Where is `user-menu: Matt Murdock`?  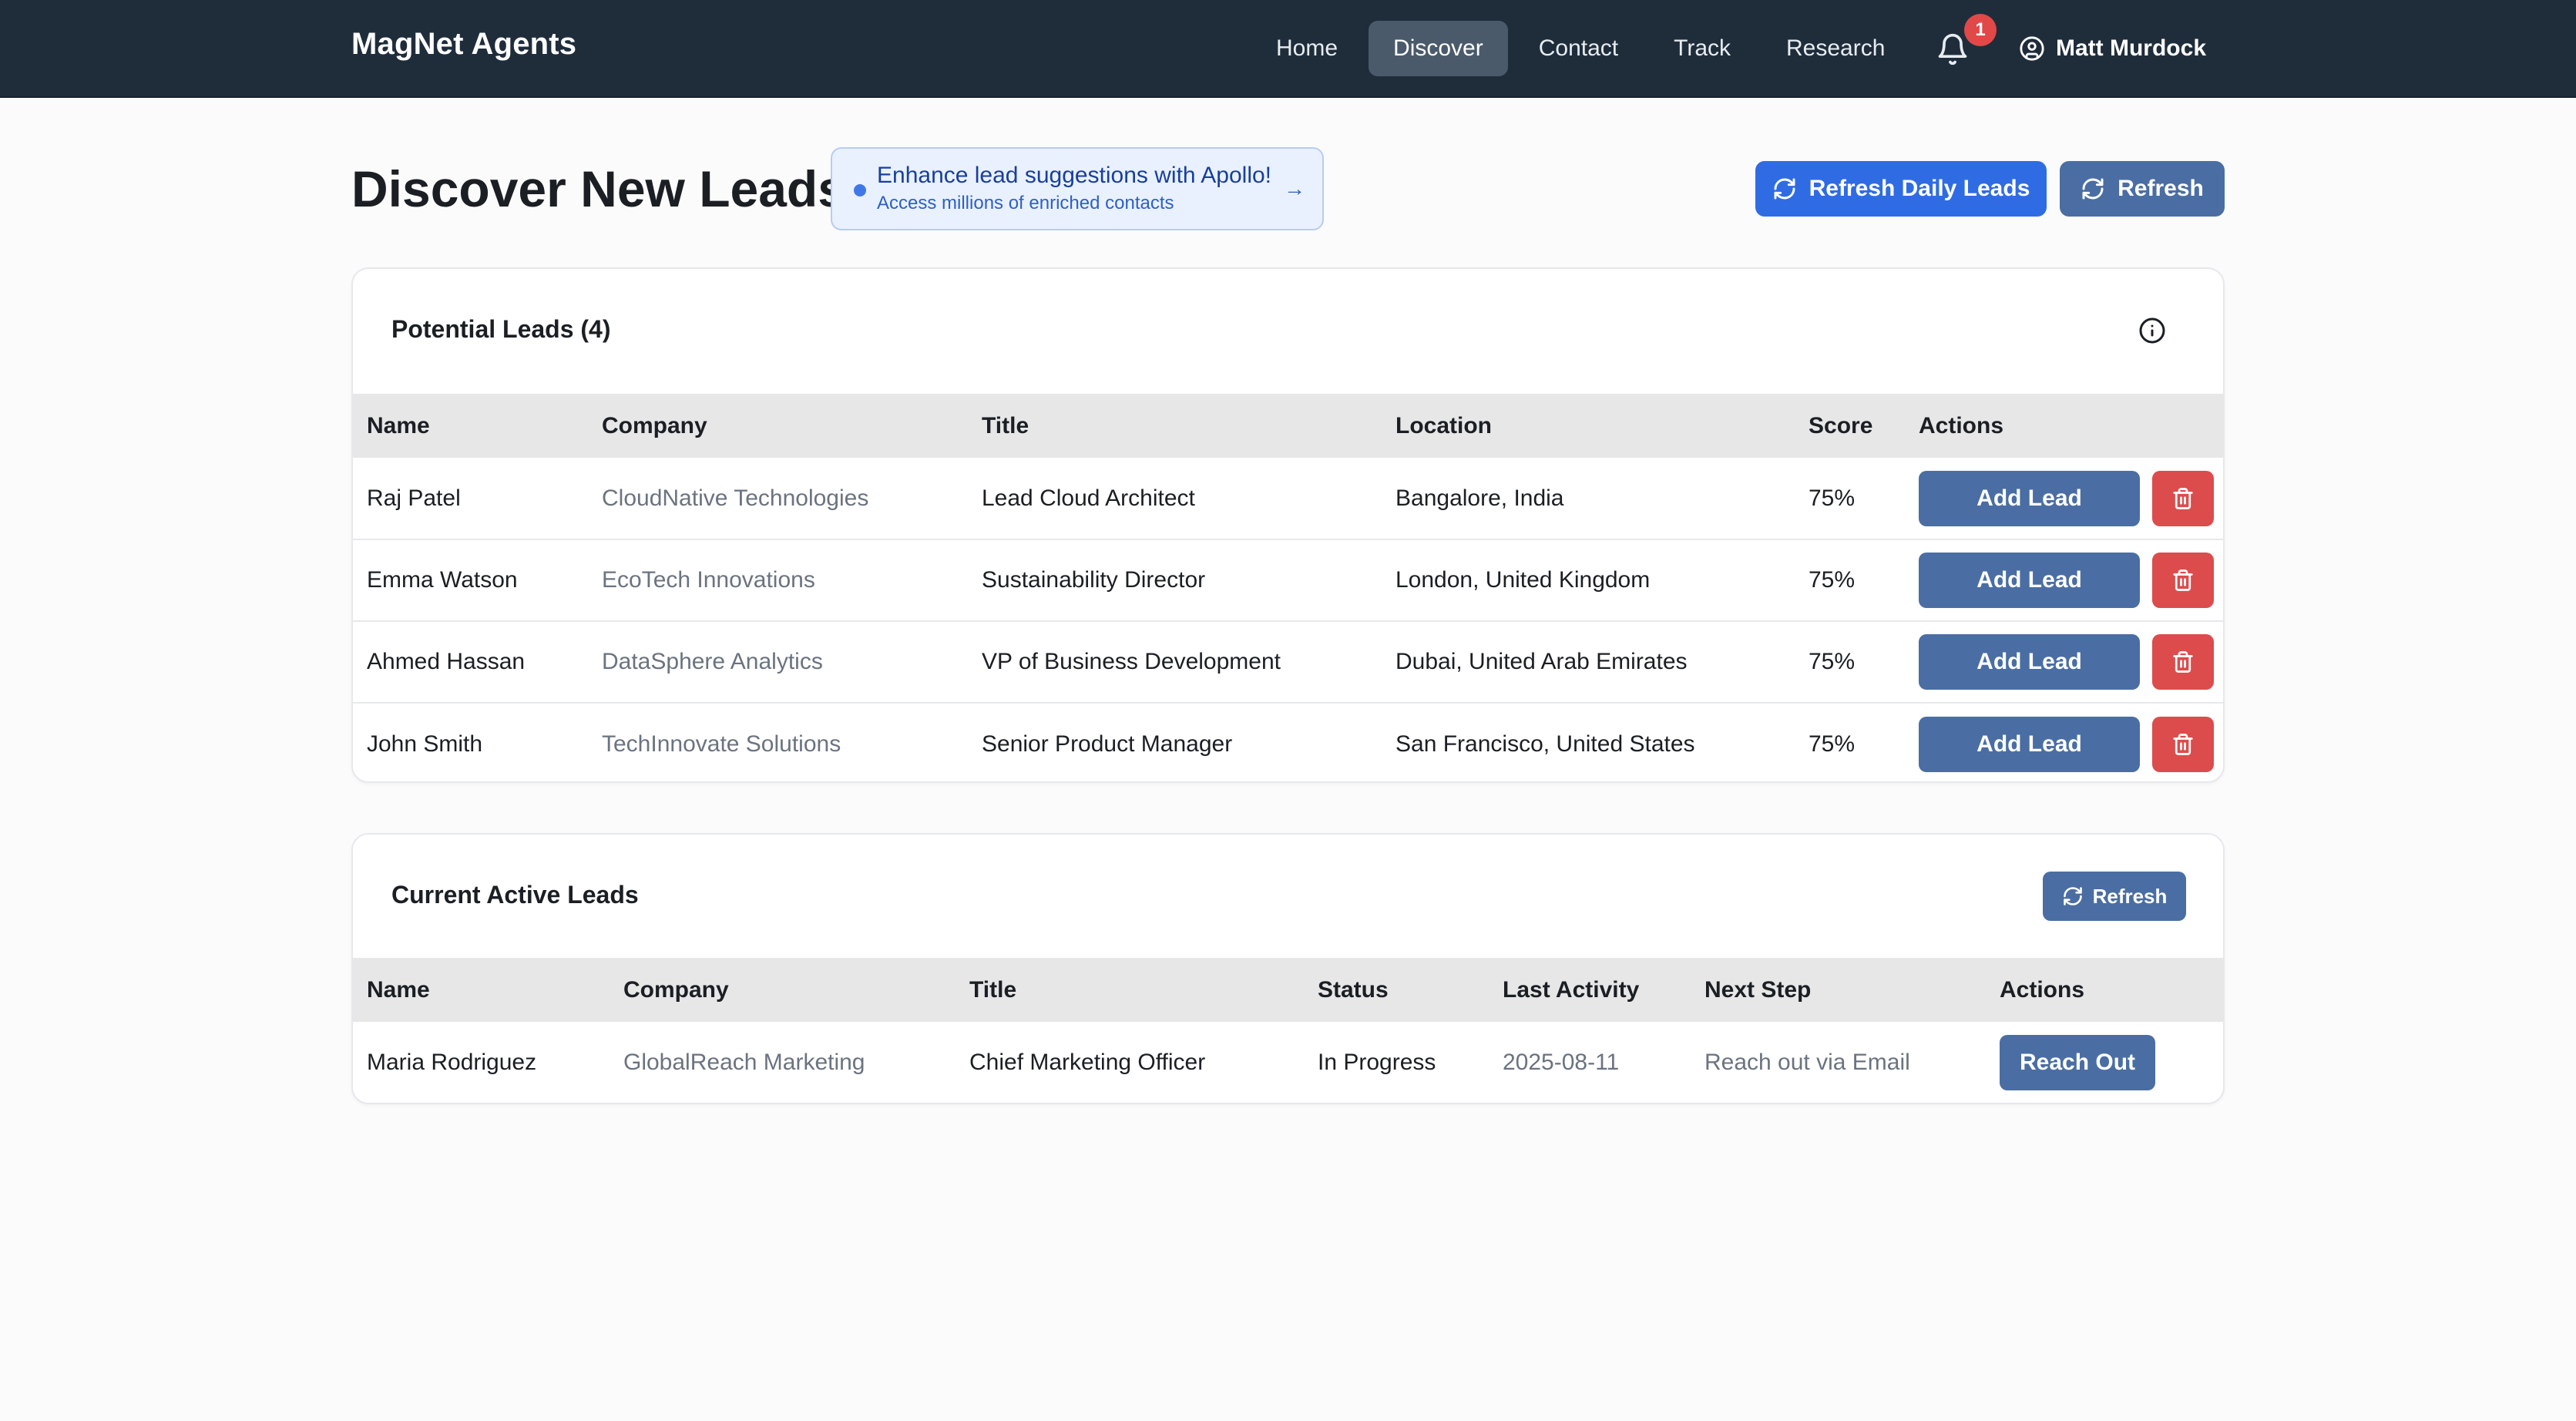 user-menu: Matt Murdock is located at coordinates (2112, 48).